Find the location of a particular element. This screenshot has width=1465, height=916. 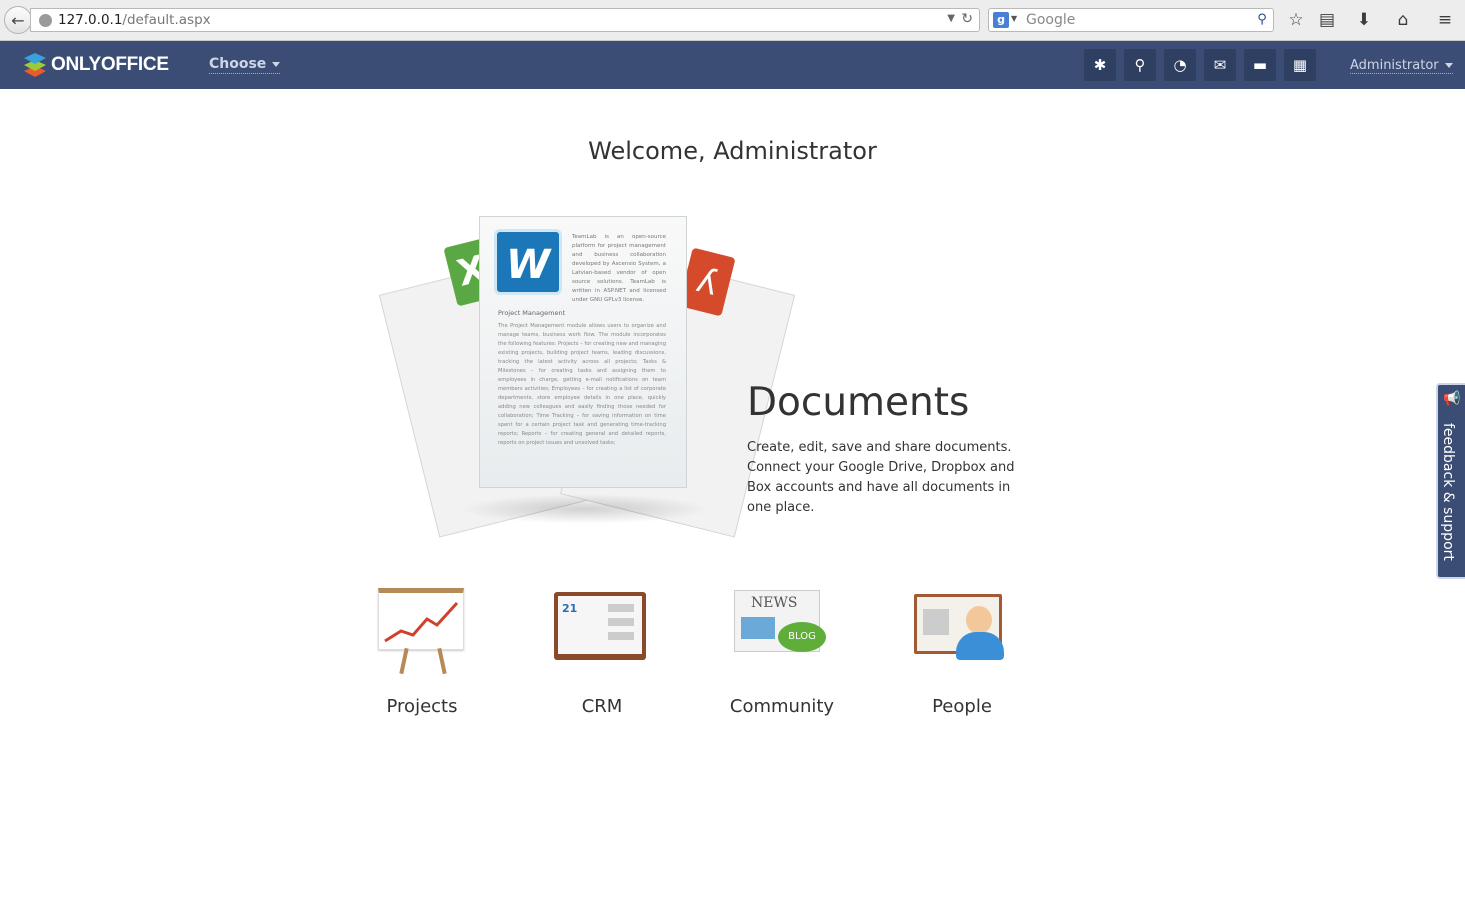

globe-icon is located at coordinates (45, 20).